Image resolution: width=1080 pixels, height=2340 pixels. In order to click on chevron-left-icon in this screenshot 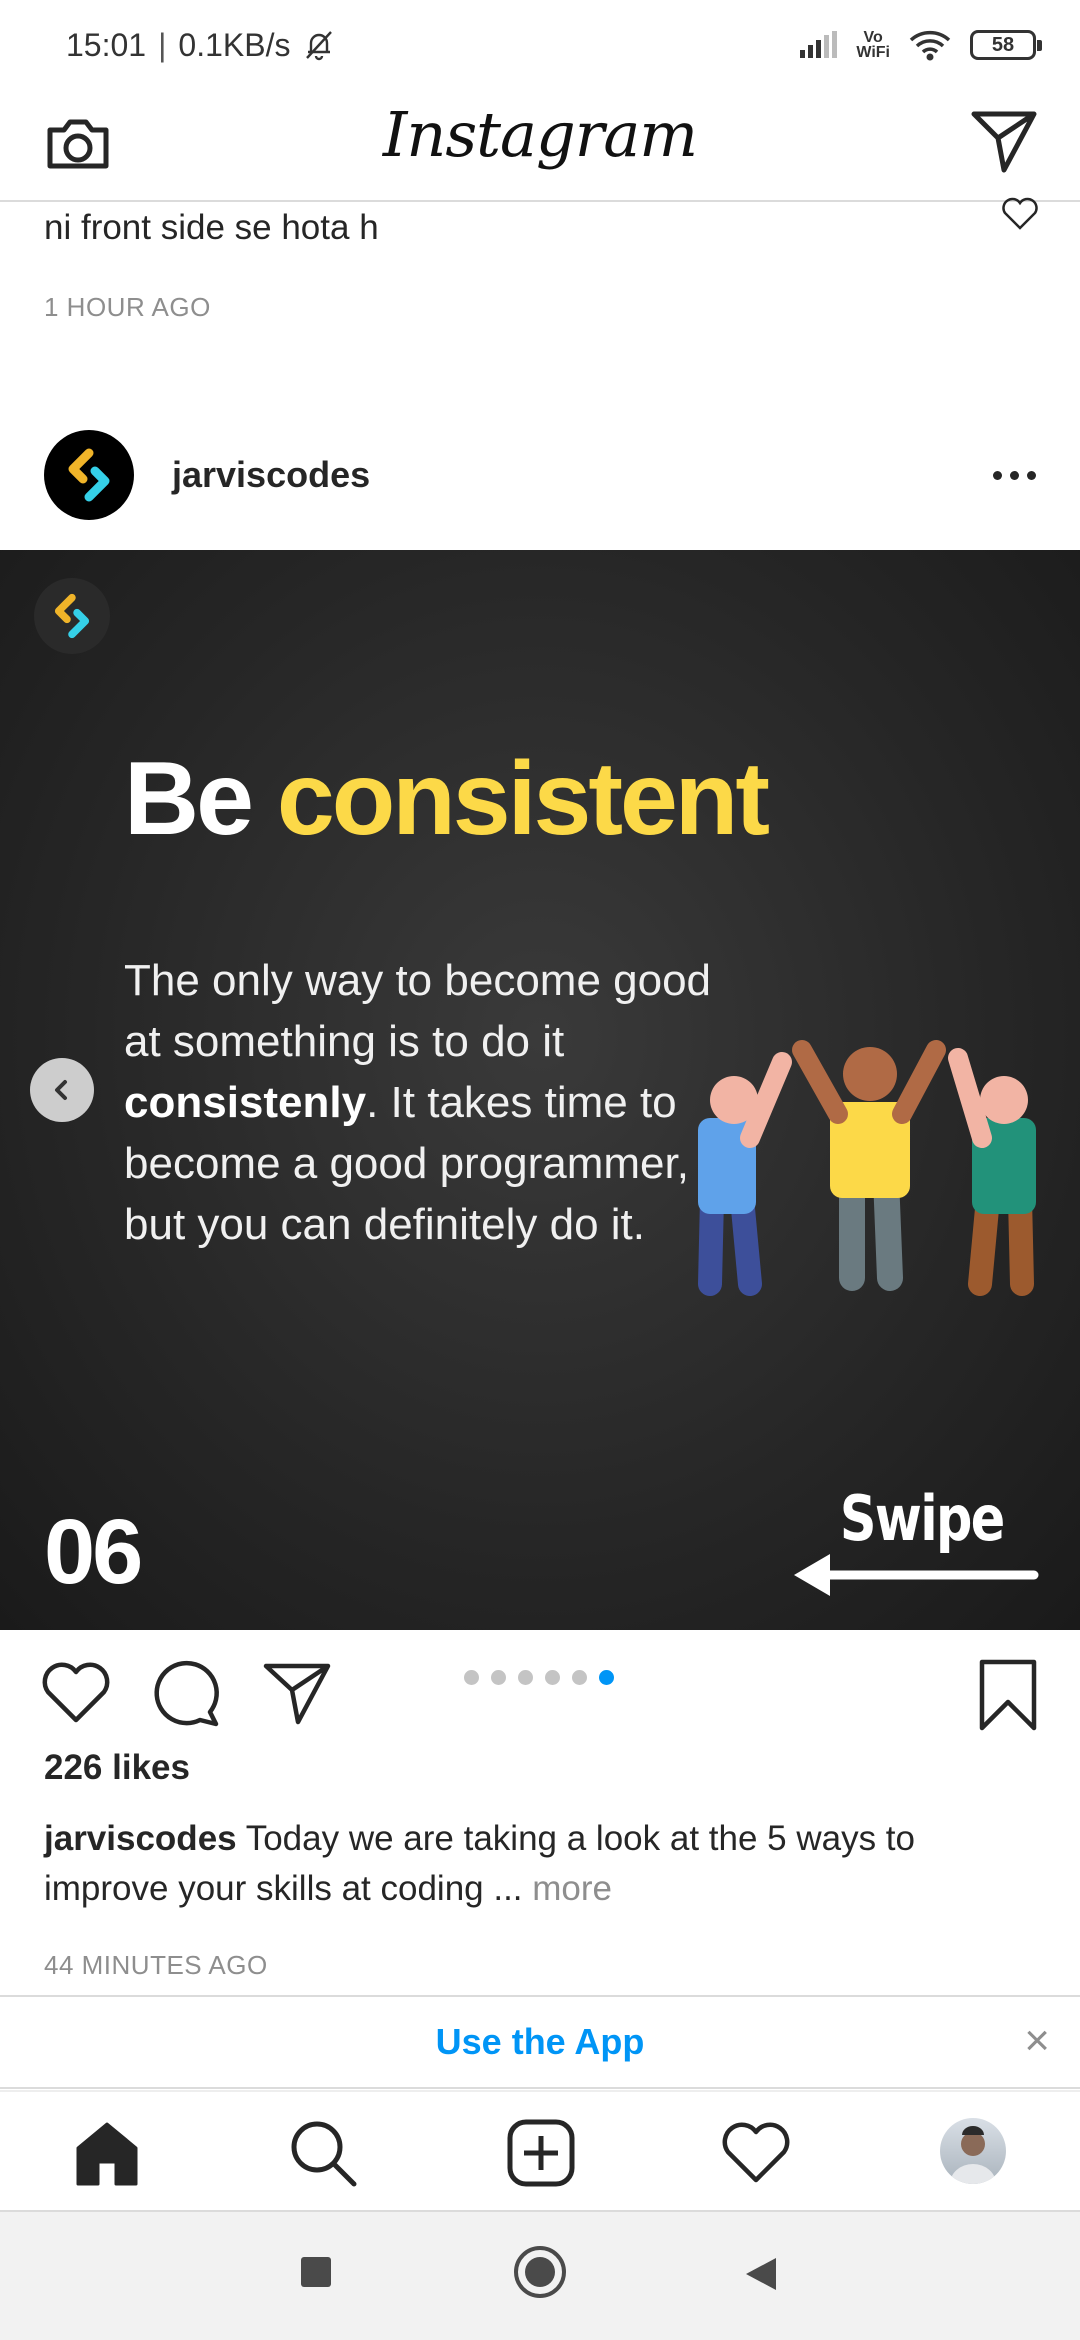, I will do `click(61, 1090)`.